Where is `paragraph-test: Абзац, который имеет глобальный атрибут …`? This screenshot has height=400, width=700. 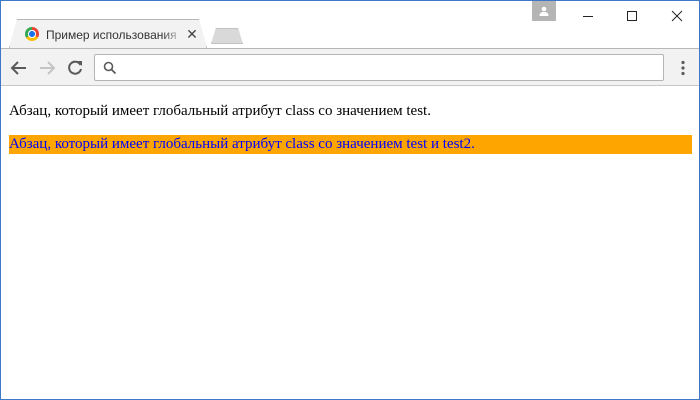
paragraph-test: Абзац, который имеет глобальный атрибут … is located at coordinates (220, 111).